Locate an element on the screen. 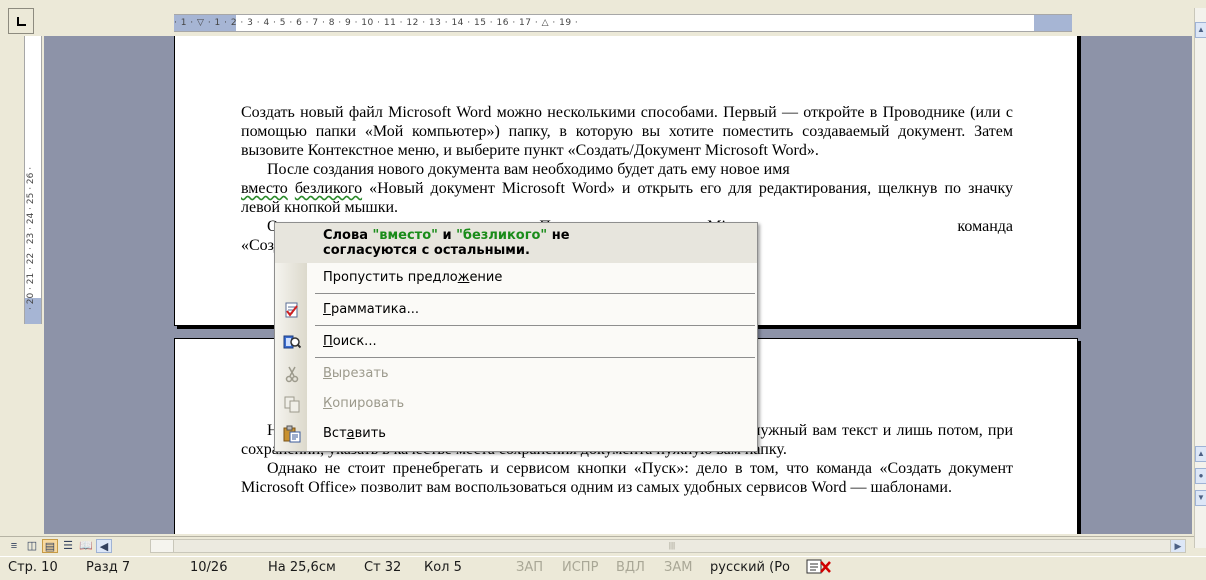 Image resolution: width=1206 pixels, height=580 pixels. header-flagged-word: "вместо" is located at coordinates (405, 235).